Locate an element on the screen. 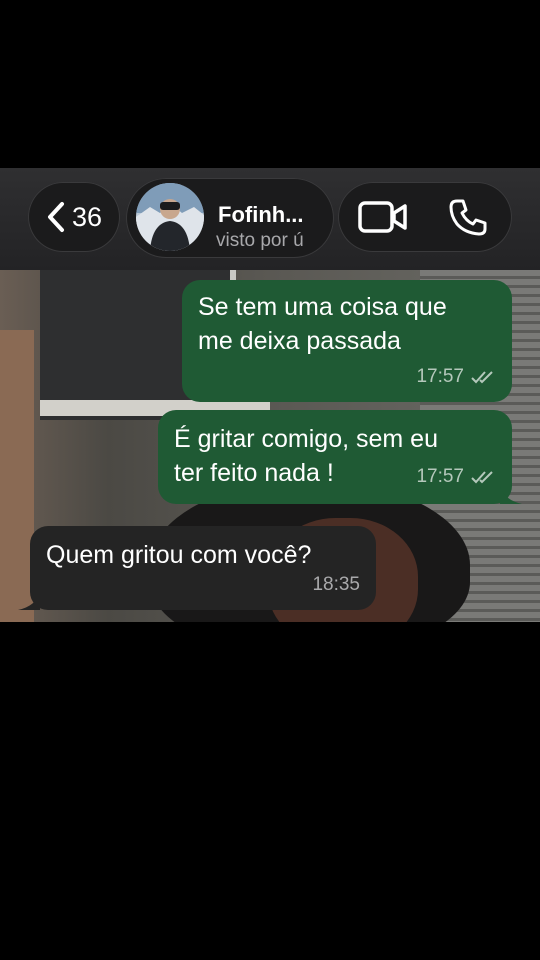  chat-header: 36 Fofinh... visto por ú is located at coordinates (270, 219).